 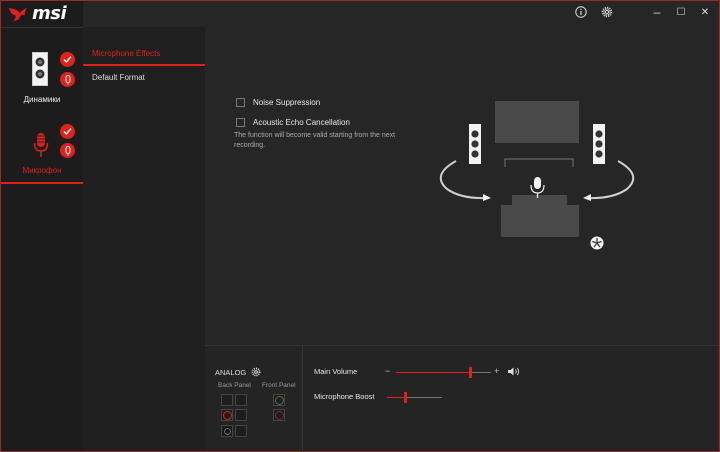 What do you see at coordinates (396, 397) in the screenshot?
I see `microphone-boost-fill` at bounding box center [396, 397].